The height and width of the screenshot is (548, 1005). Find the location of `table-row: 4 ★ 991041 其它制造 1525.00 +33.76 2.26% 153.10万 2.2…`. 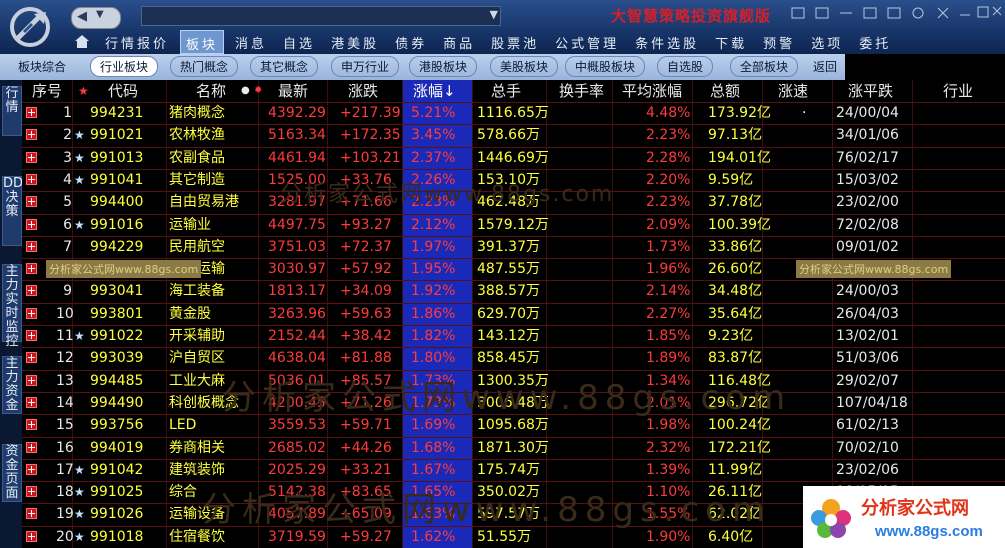

table-row: 4 ★ 991041 其它制造 1525.00 +33.76 2.26% 153.10万 2.2… is located at coordinates (513, 179).